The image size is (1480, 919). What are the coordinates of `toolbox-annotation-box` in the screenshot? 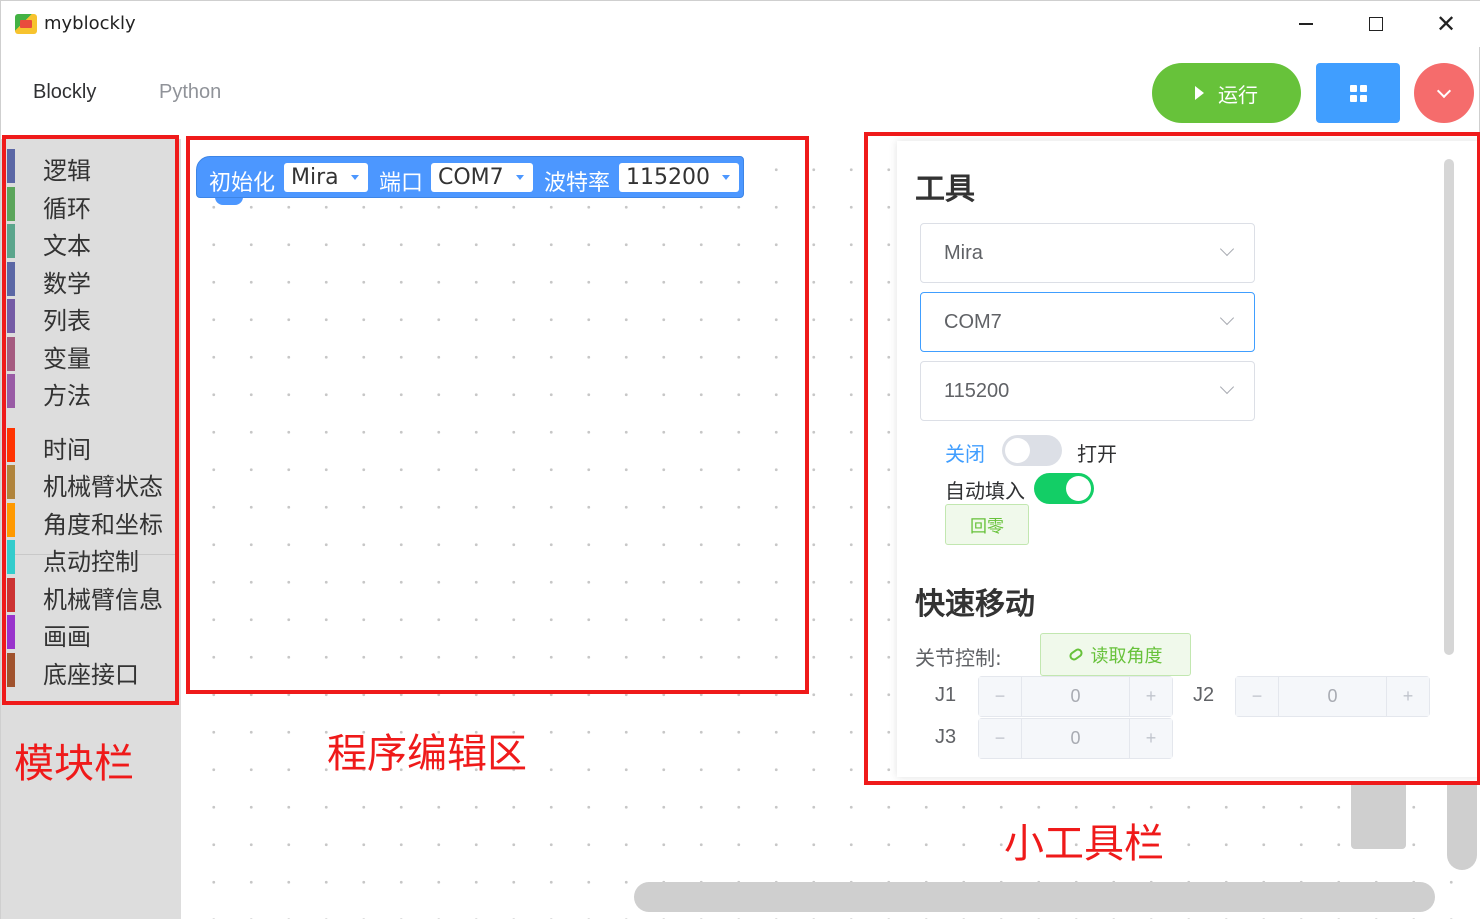 It's located at (90, 420).